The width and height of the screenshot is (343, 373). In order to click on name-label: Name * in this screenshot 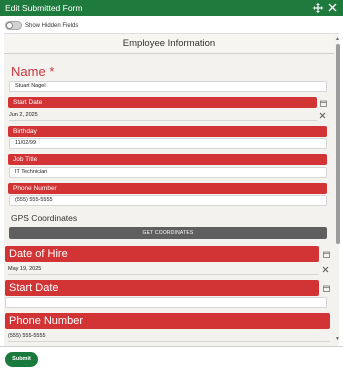, I will do `click(32, 71)`.